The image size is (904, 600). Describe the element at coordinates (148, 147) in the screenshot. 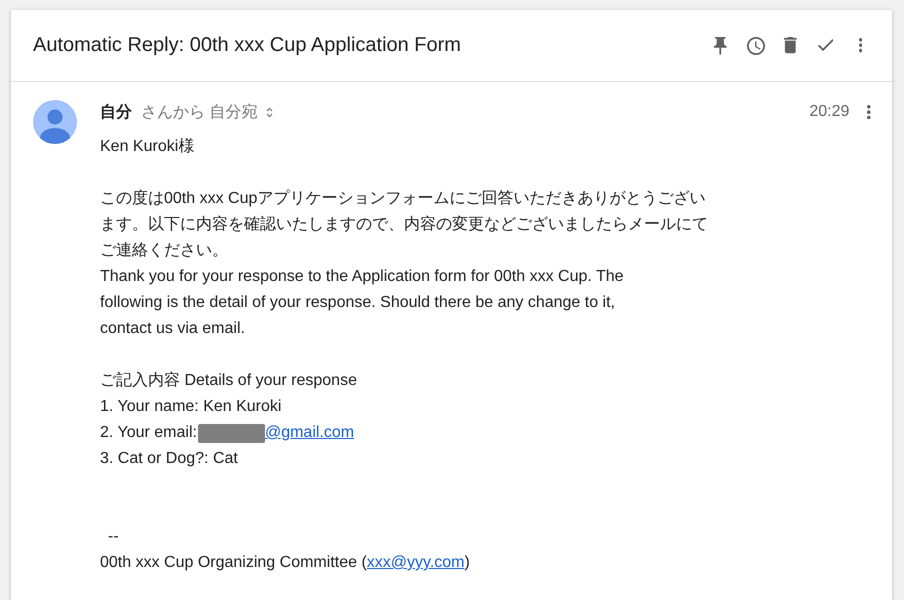

I see `message-text: Ken Kuroki様` at that location.